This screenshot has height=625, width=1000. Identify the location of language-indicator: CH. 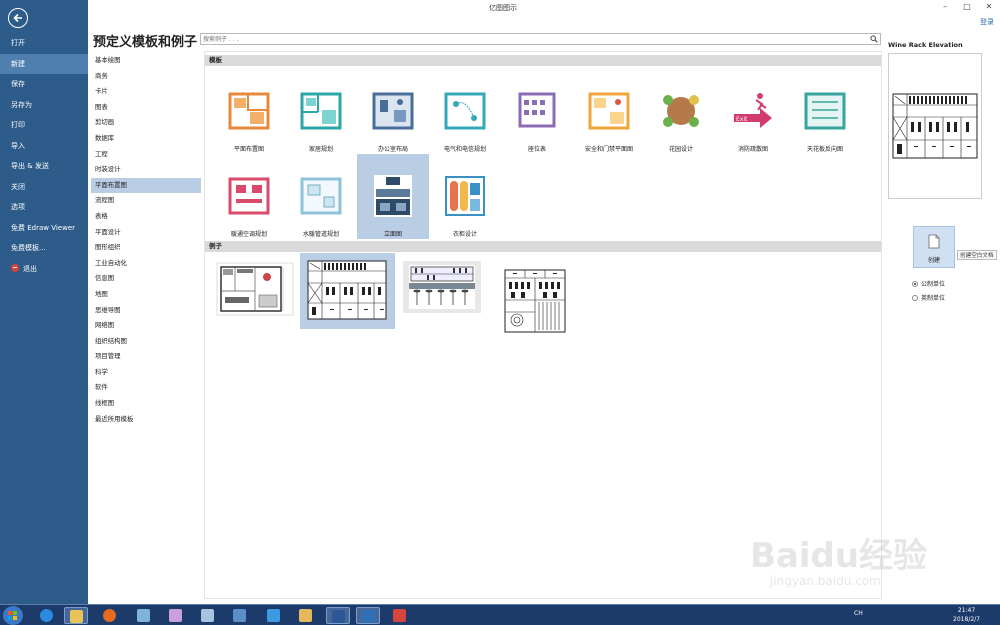
(858, 613).